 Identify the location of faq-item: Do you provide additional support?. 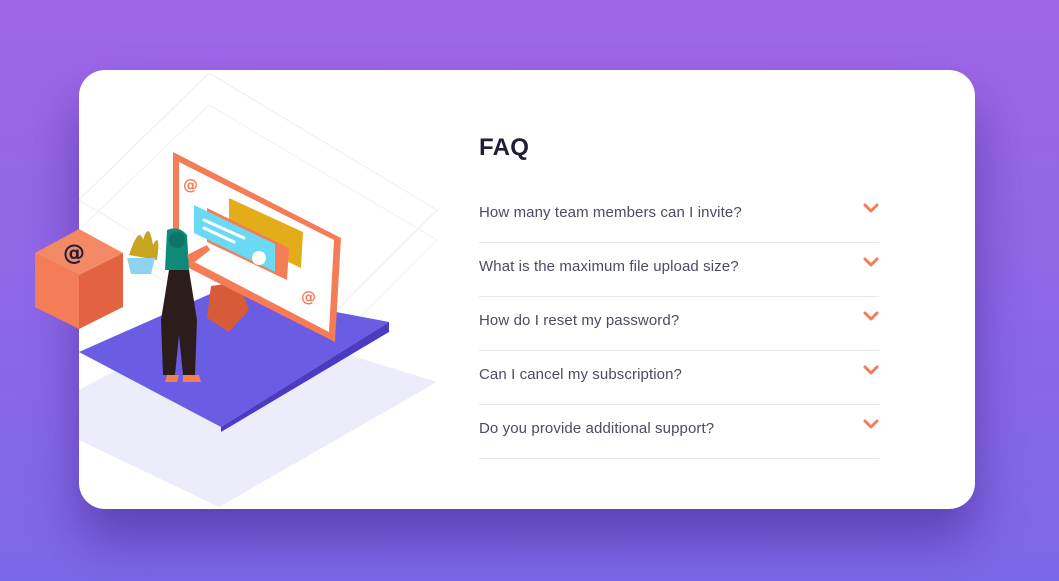
(679, 432).